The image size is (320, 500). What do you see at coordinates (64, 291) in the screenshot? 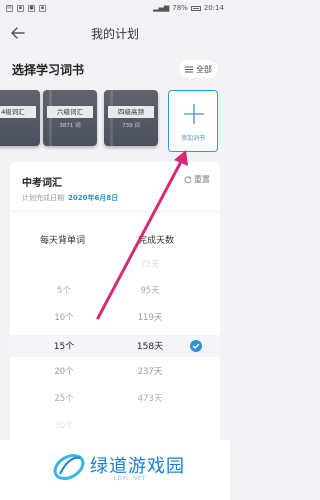
I see `daily-words-option: 5个` at bounding box center [64, 291].